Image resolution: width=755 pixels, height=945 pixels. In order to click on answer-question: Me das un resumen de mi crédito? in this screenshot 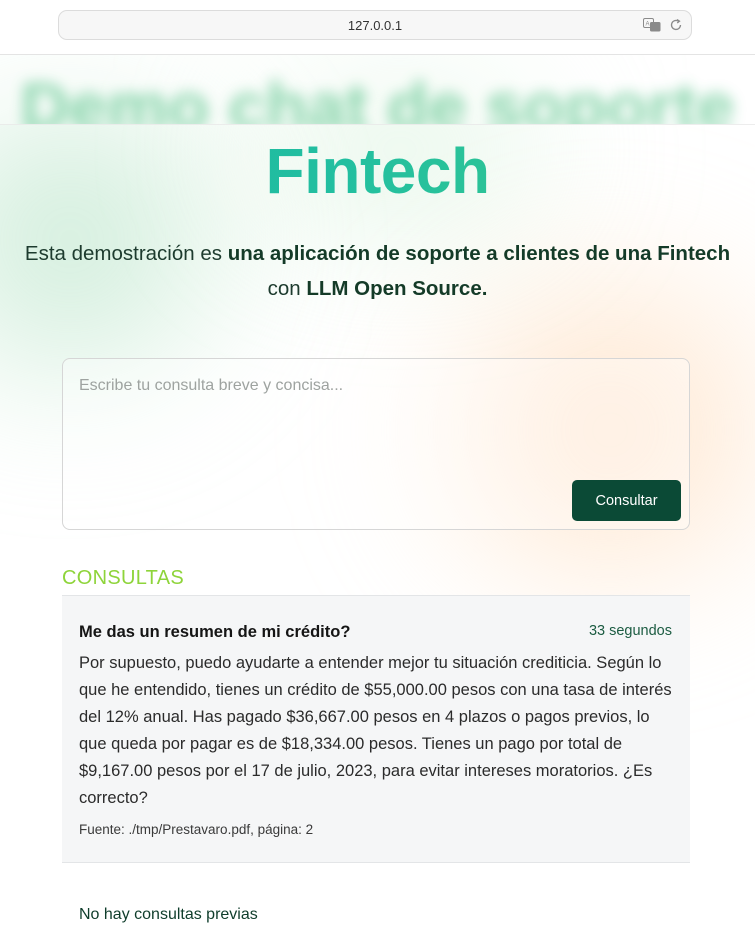, I will do `click(215, 632)`.